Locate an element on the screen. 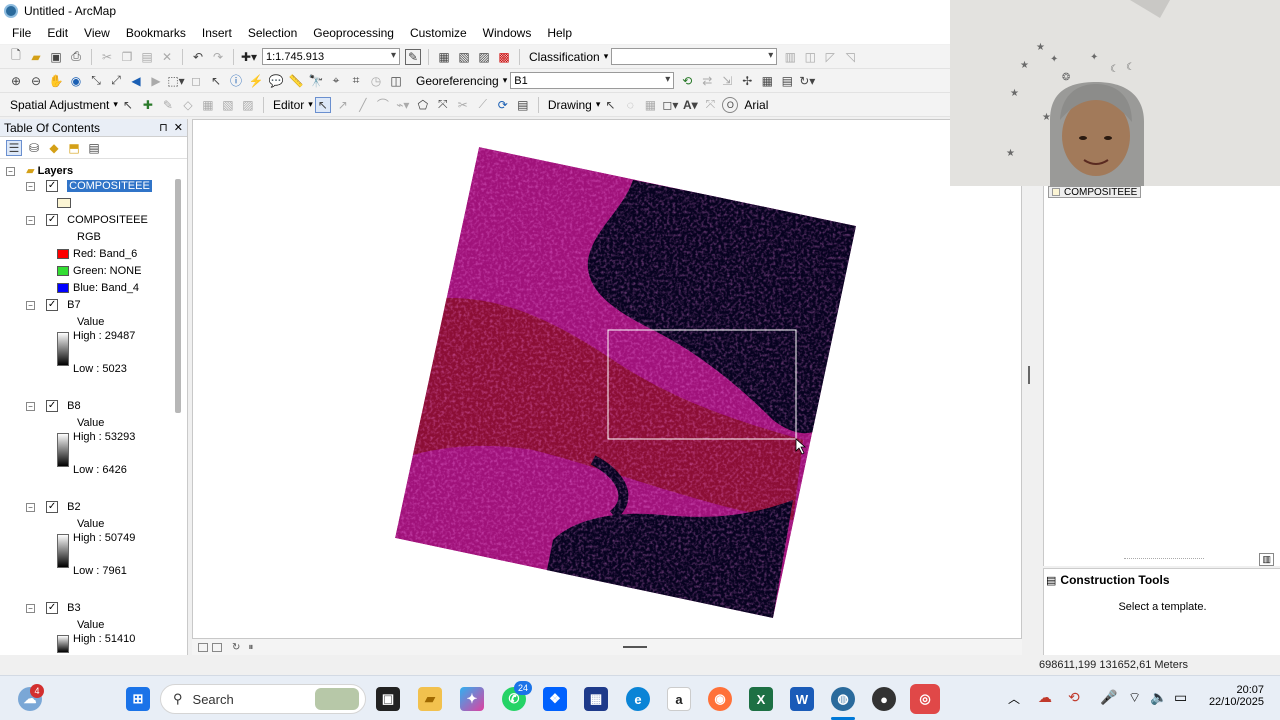 The height and width of the screenshot is (720, 1280). template-layer-chip: COMPOSITEEE is located at coordinates (1095, 192).